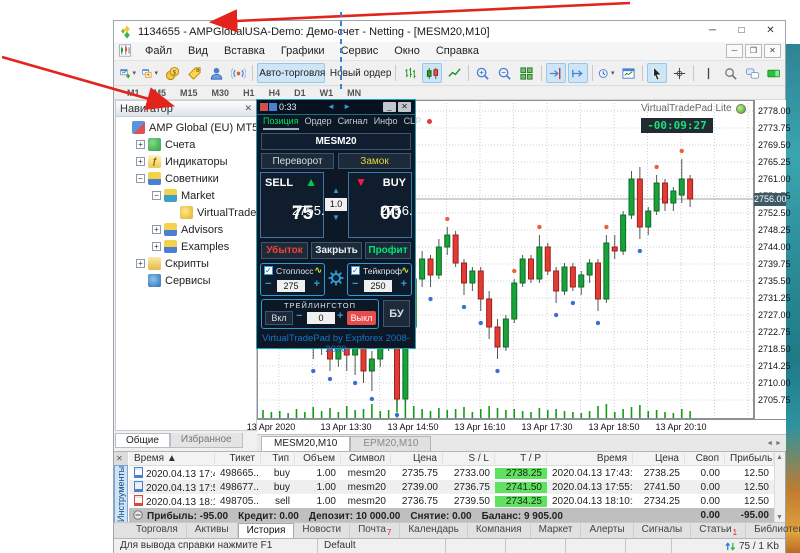 The width and height of the screenshot is (800, 553). I want to click on timeframe-W1: W1, so click(327, 93).